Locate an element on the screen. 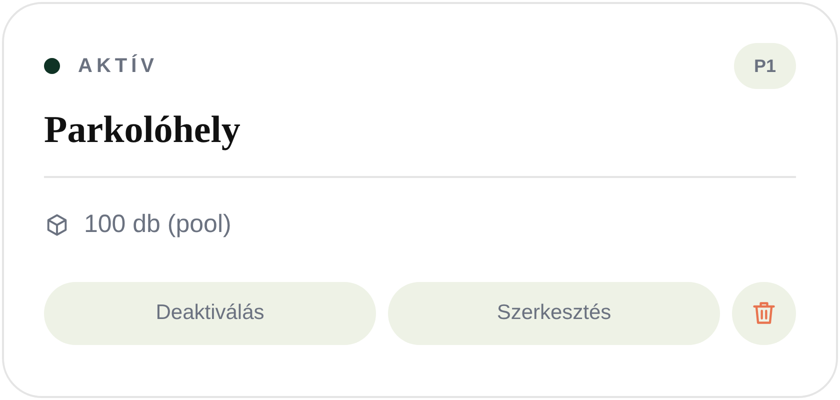 The width and height of the screenshot is (840, 400). quantity-text: 100 db (pool) is located at coordinates (158, 224).